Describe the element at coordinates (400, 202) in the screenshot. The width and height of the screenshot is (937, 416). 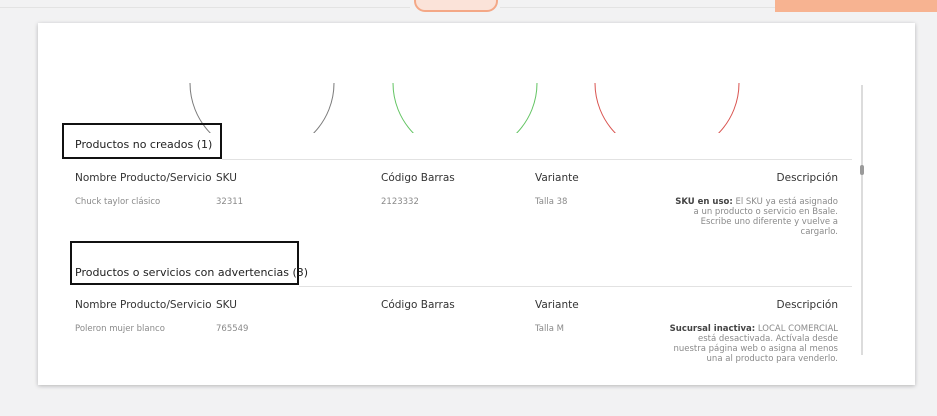
I see `row-1-barcode: 2123332` at that location.